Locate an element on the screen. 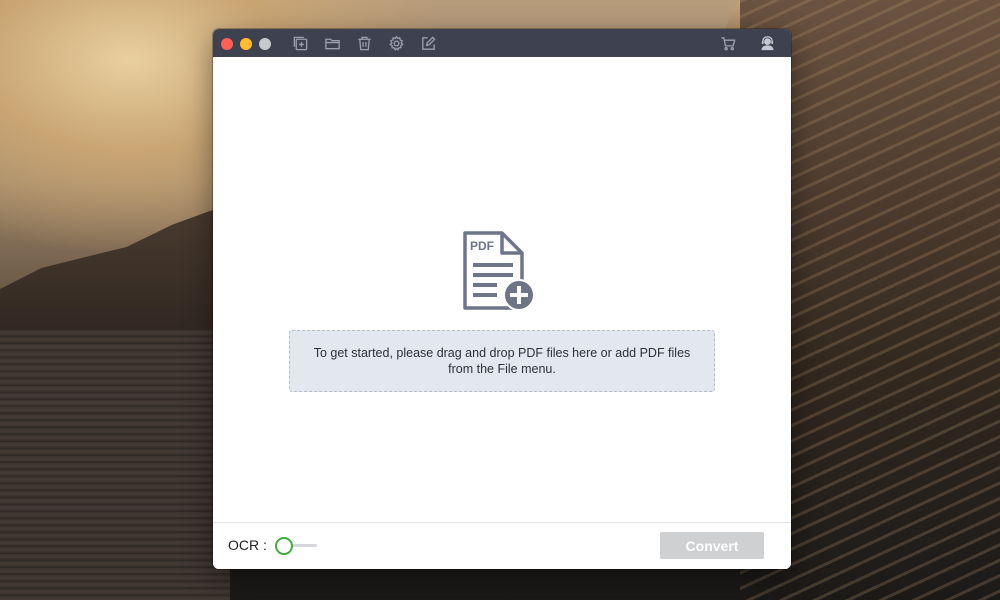 The height and width of the screenshot is (600, 1000). ocr-toggle is located at coordinates (298, 546).